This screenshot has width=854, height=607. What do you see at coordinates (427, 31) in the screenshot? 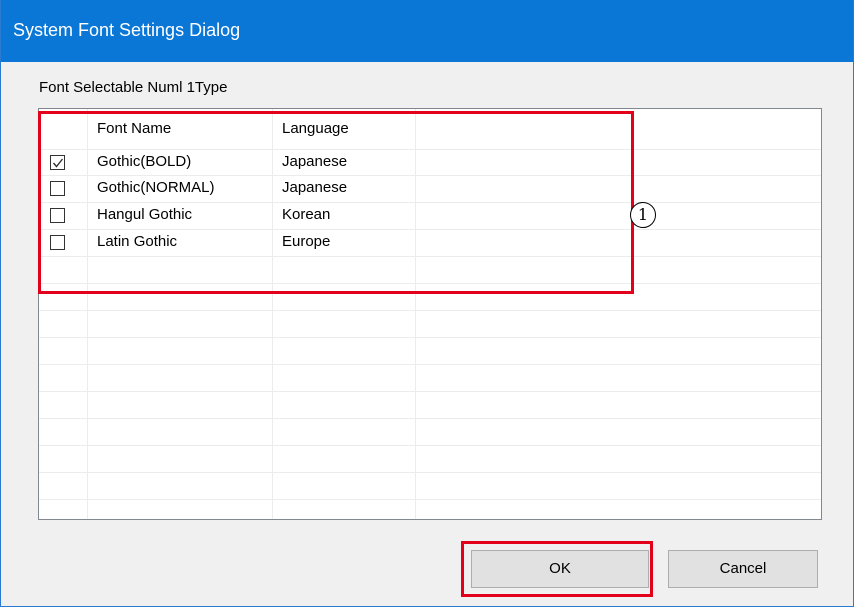
I see `title-bar: System Font Settings Dialog` at bounding box center [427, 31].